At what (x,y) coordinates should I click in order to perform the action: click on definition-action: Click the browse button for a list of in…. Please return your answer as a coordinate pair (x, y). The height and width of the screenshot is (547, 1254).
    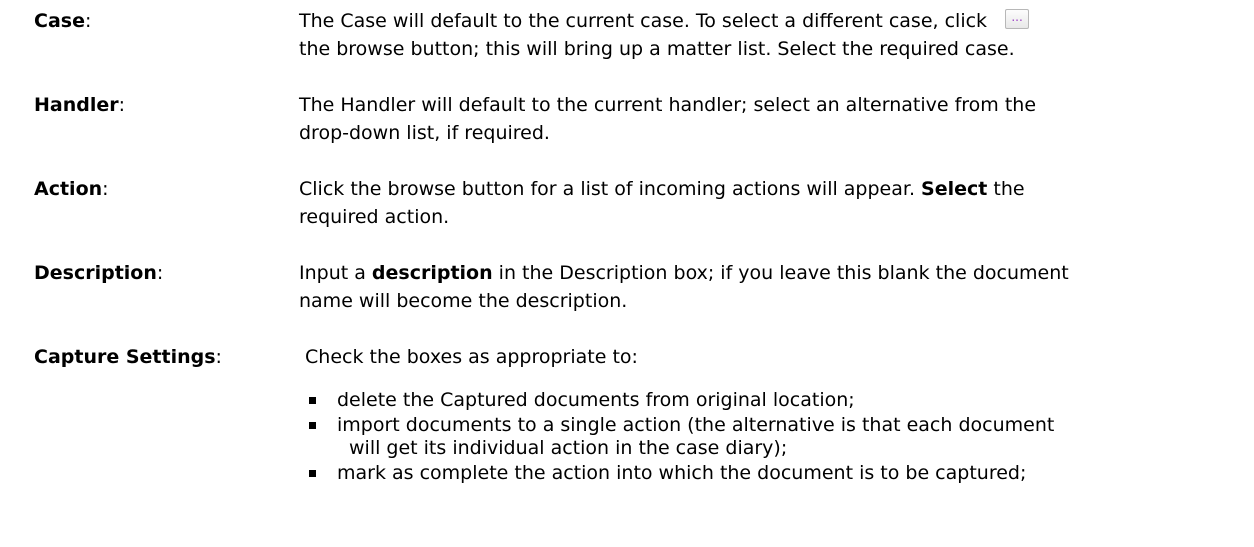
    Looking at the image, I should click on (759, 203).